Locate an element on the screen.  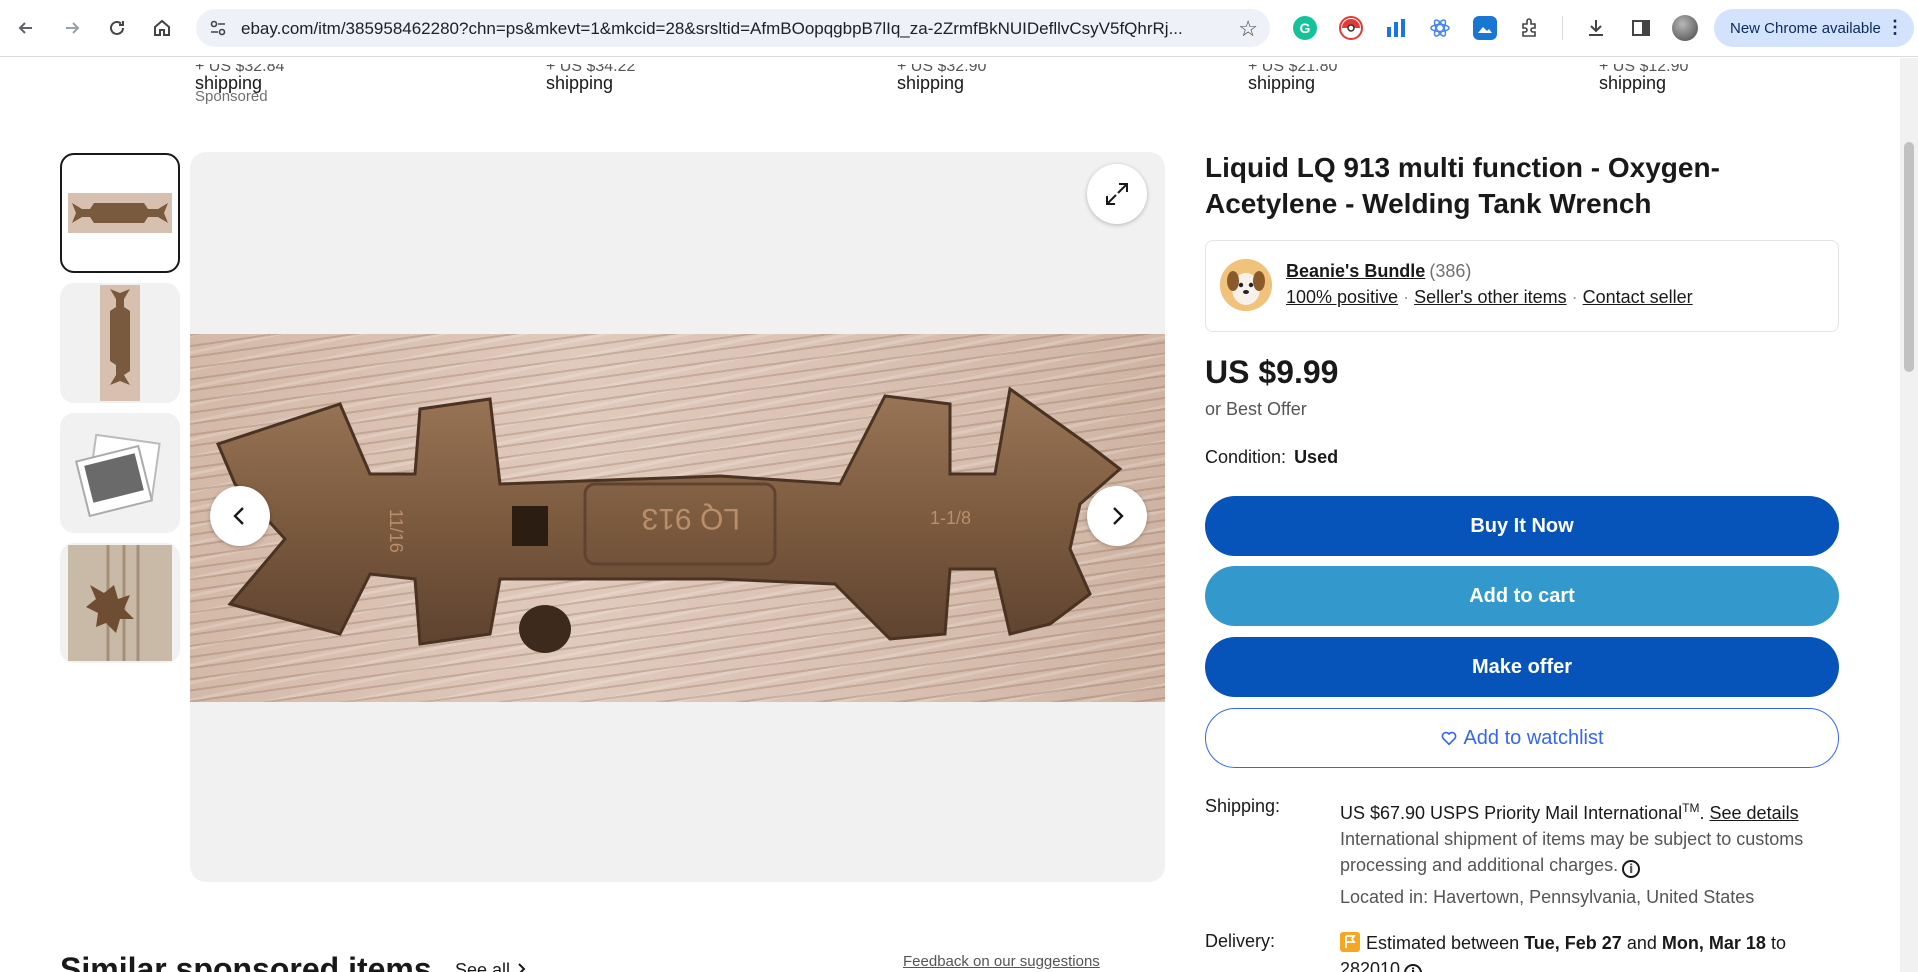
wrench-wood-thumbnail-image is located at coordinates (120, 603).